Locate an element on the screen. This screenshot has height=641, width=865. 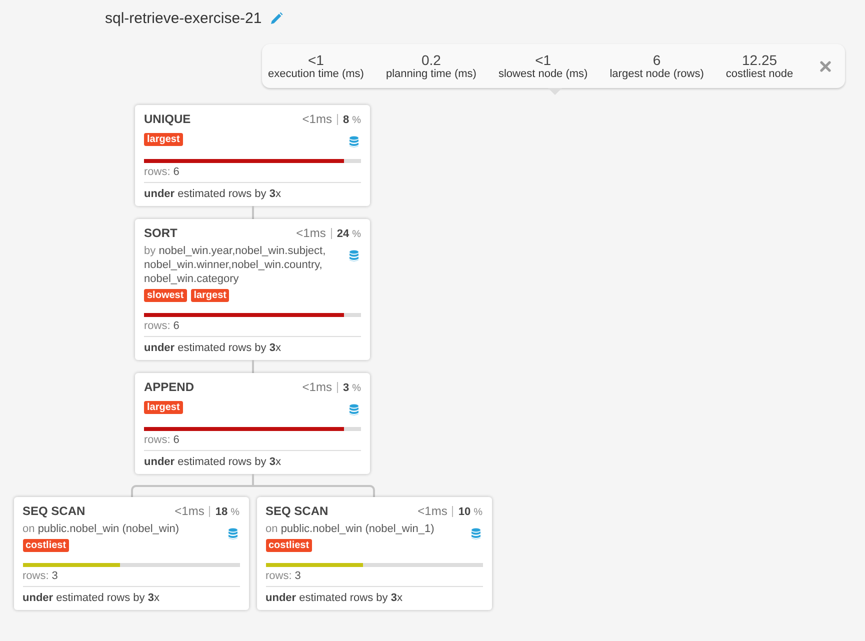
node-percent: 8 is located at coordinates (346, 120).